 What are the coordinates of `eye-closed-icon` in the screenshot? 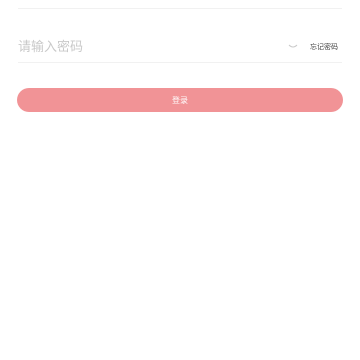 It's located at (293, 47).